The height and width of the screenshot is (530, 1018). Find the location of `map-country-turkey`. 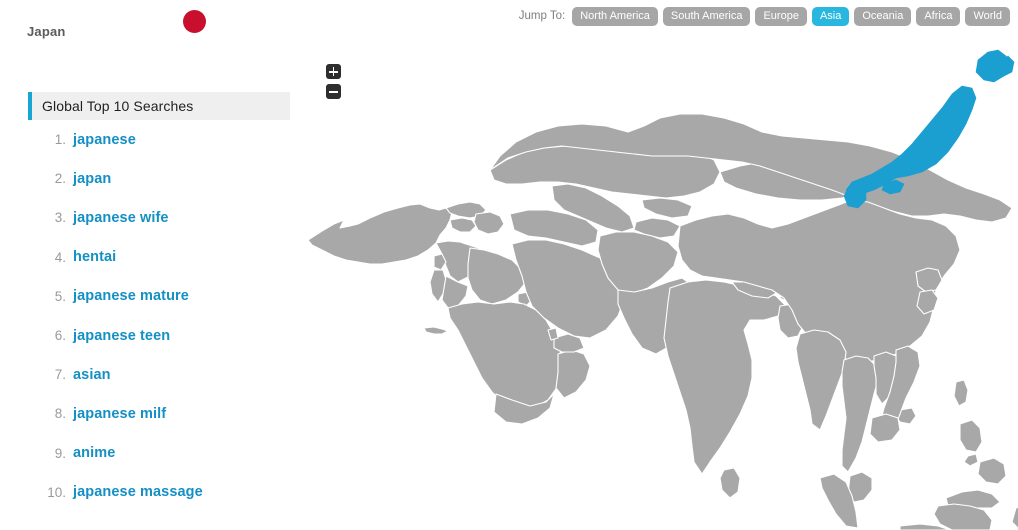

map-country-turkey is located at coordinates (380, 234).